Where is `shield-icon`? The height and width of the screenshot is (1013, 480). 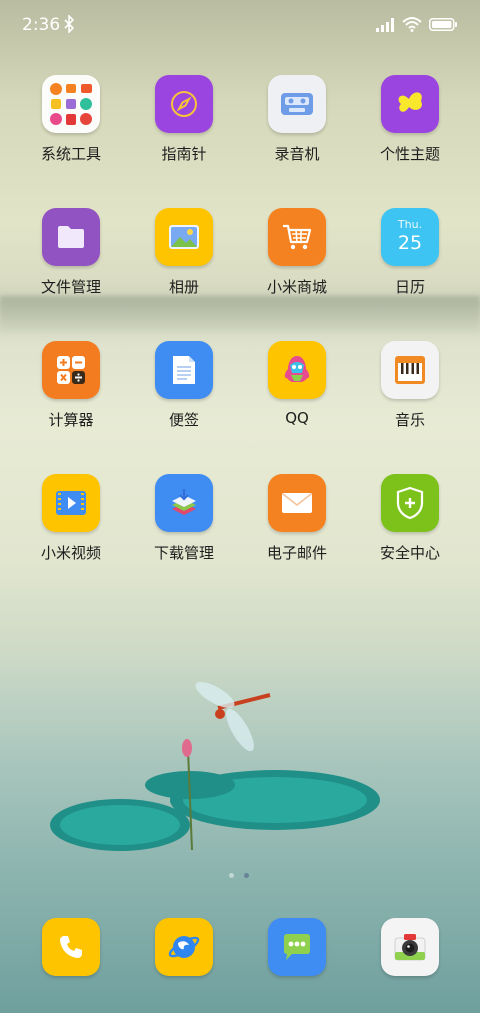 shield-icon is located at coordinates (410, 503).